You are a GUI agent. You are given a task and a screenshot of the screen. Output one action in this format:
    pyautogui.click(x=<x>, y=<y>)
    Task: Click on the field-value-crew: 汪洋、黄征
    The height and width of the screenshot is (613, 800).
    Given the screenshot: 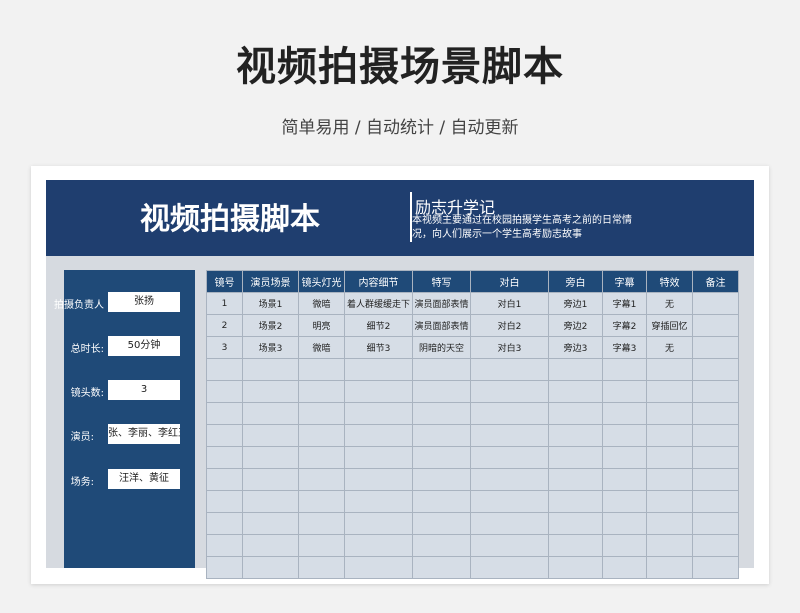 What is the action you would take?
    pyautogui.click(x=144, y=479)
    